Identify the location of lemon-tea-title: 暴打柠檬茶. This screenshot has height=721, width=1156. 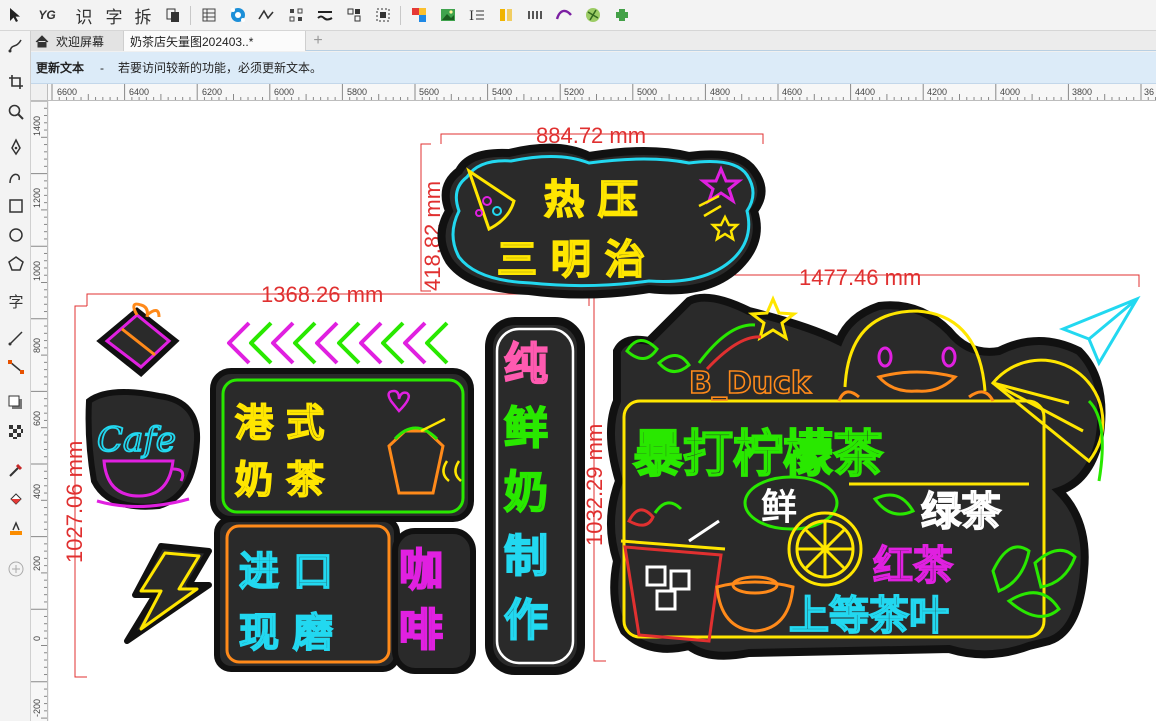
(758, 454).